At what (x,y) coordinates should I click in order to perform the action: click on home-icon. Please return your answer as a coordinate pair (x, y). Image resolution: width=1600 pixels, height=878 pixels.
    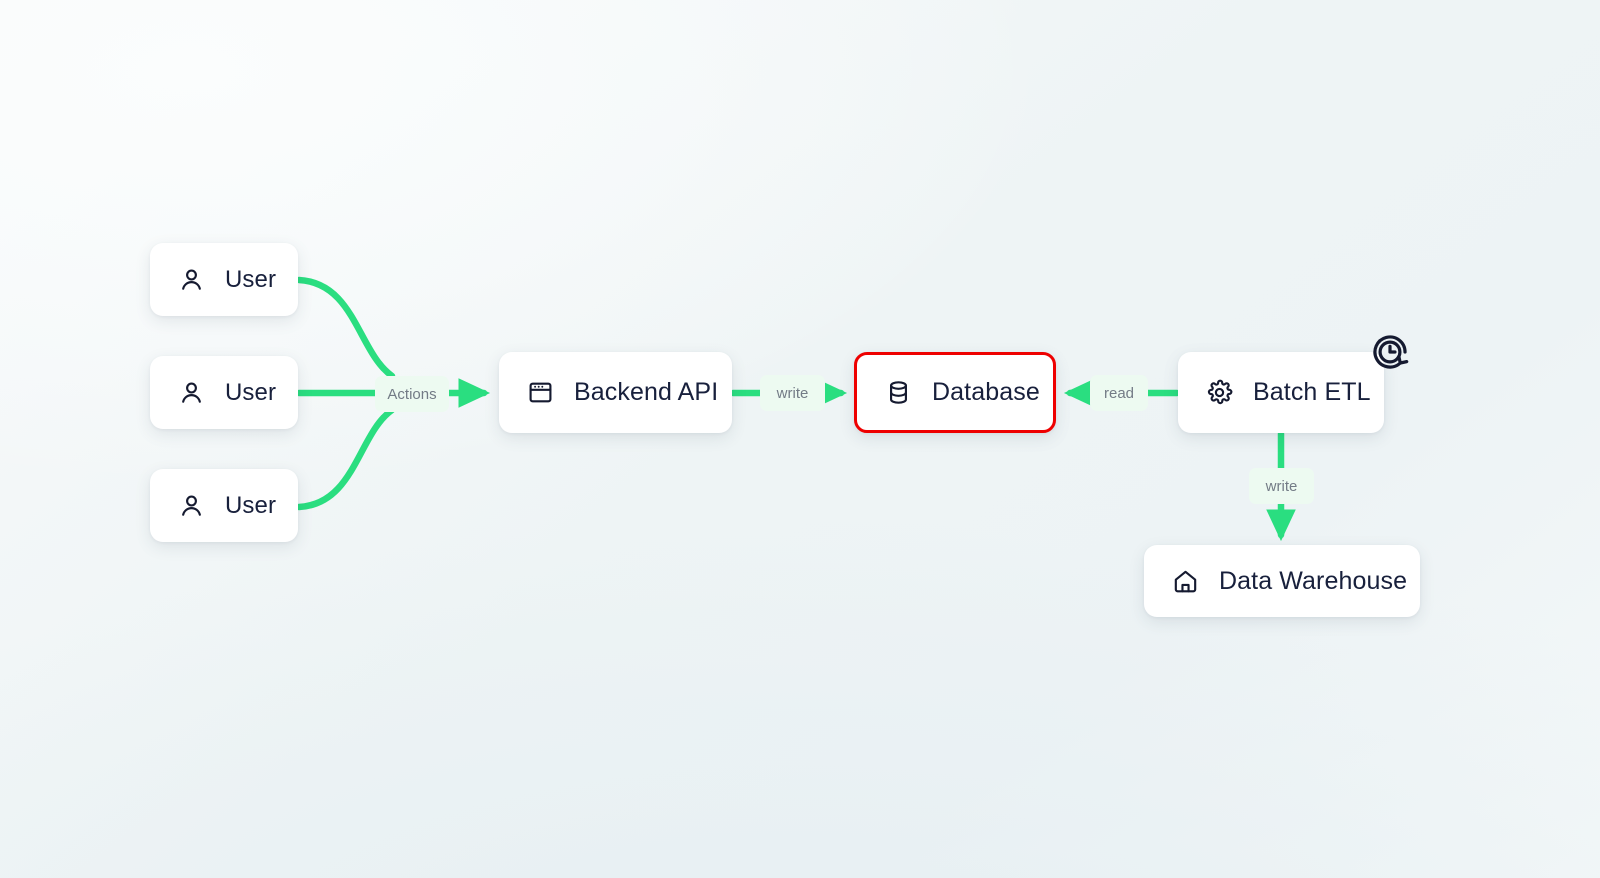
    Looking at the image, I should click on (1185, 581).